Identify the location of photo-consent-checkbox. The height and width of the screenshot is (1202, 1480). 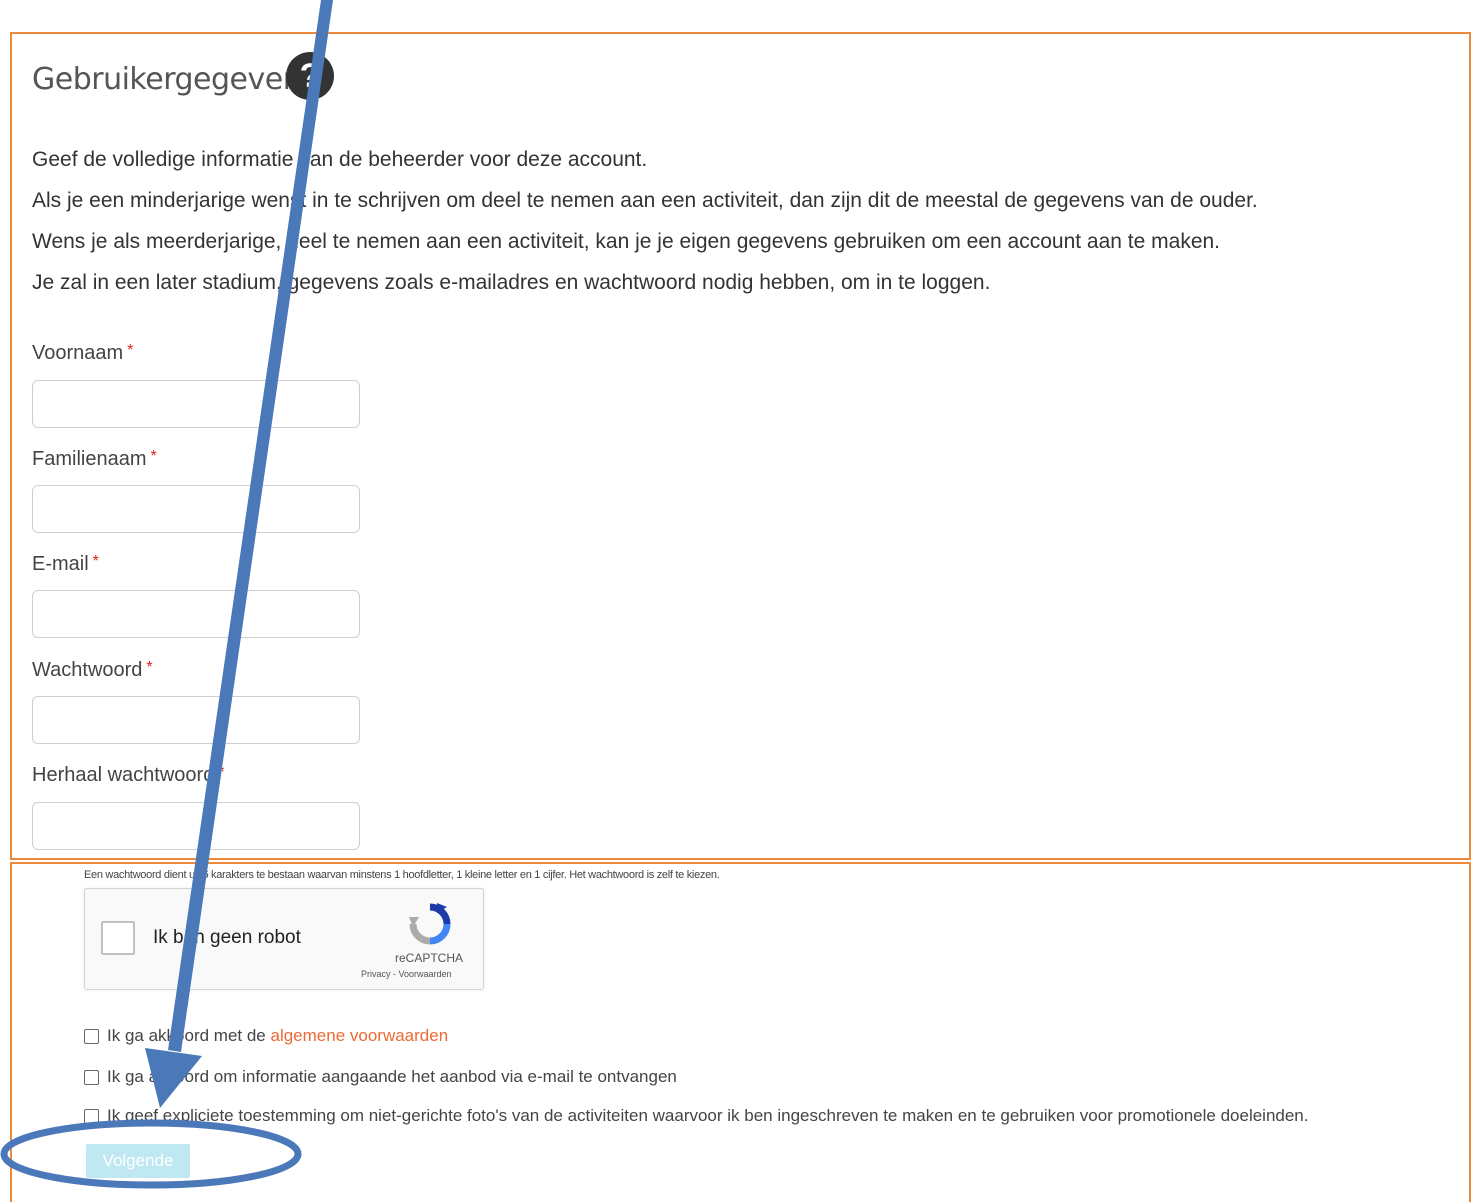
(91, 1116).